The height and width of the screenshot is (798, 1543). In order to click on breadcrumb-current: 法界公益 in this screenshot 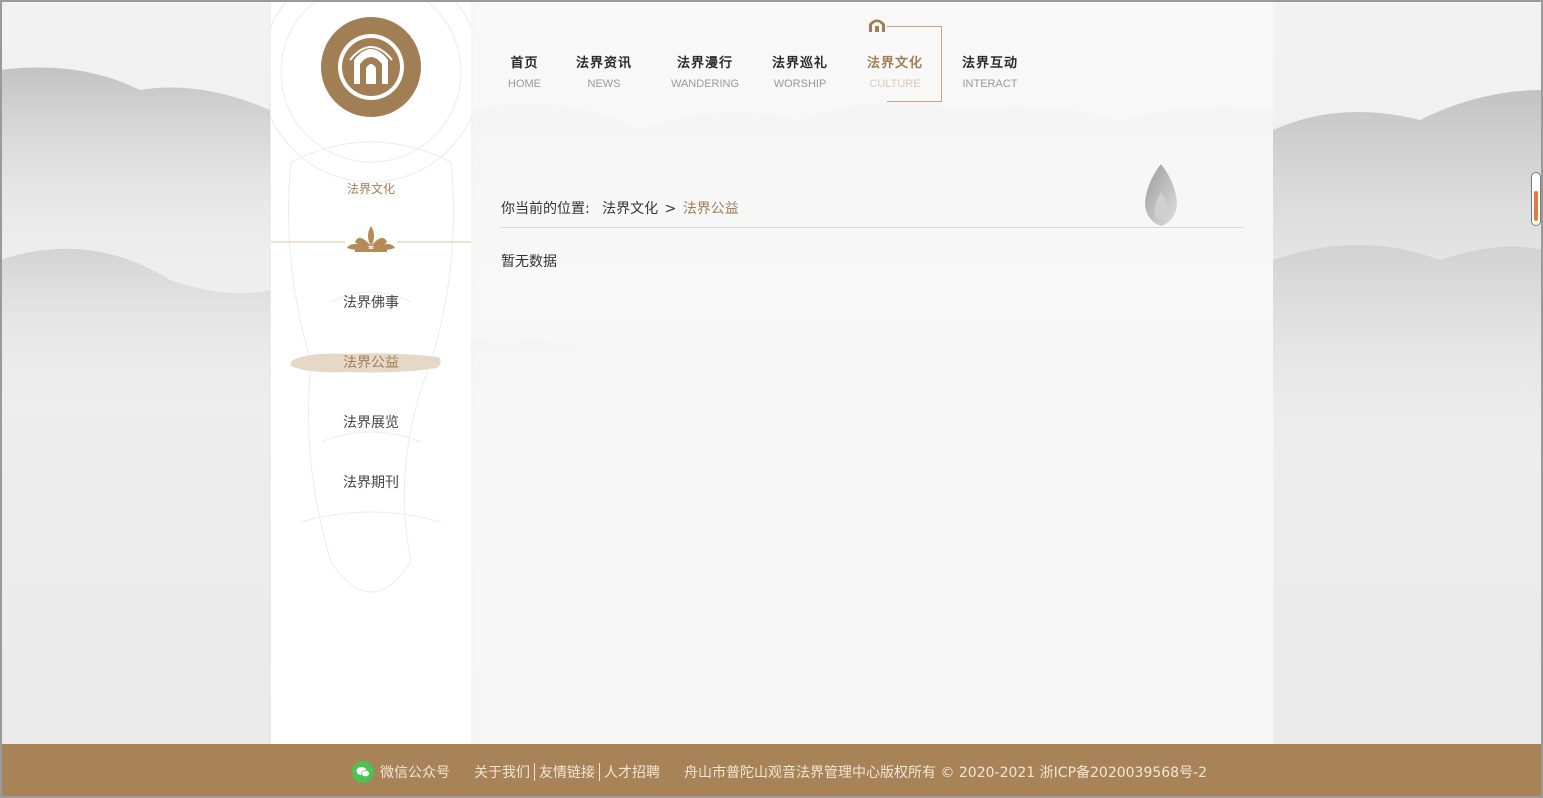, I will do `click(710, 209)`.